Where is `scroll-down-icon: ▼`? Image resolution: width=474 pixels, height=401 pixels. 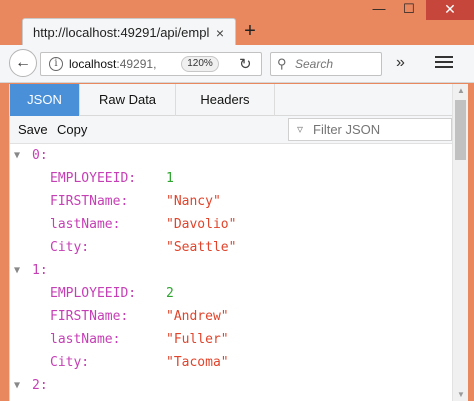 scroll-down-icon: ▼ is located at coordinates (461, 394).